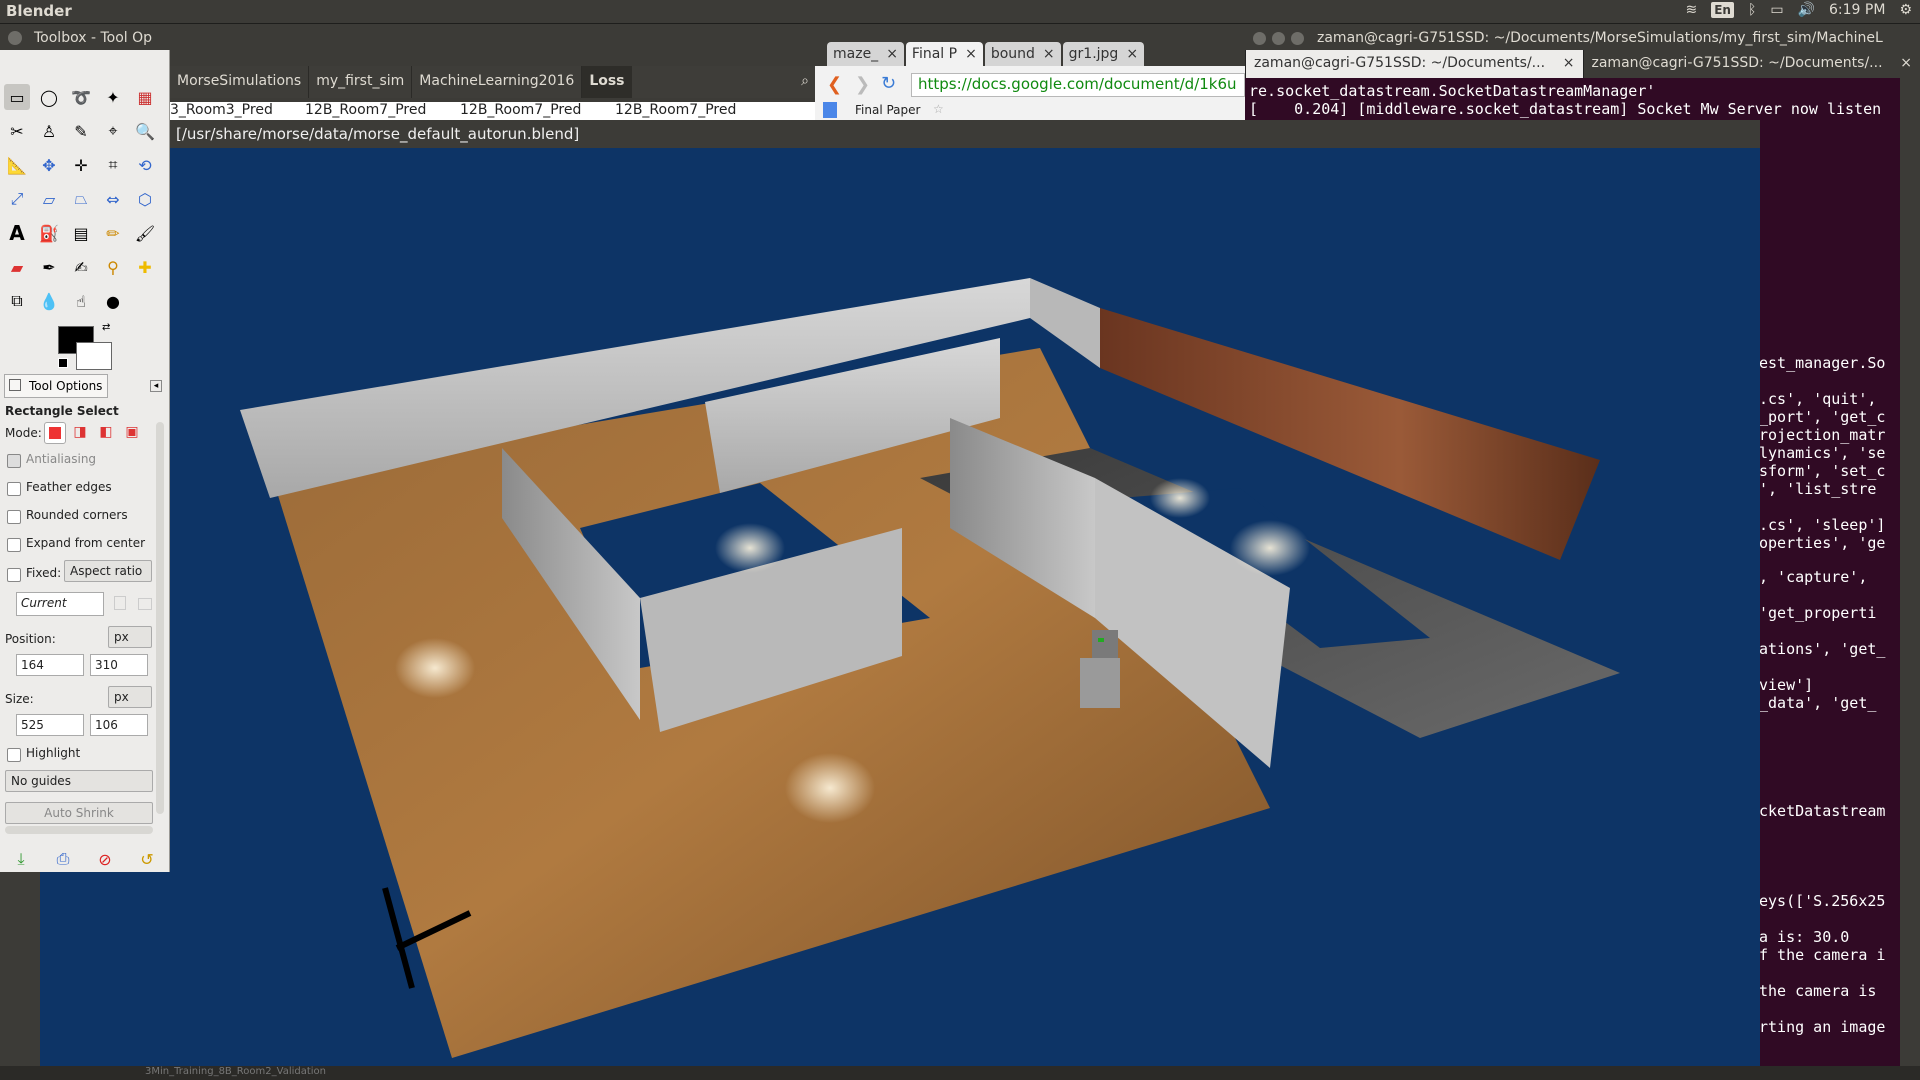 The image size is (1920, 1080). What do you see at coordinates (1103, 54) in the screenshot?
I see `tab-gr1: gr1.jpg ×` at bounding box center [1103, 54].